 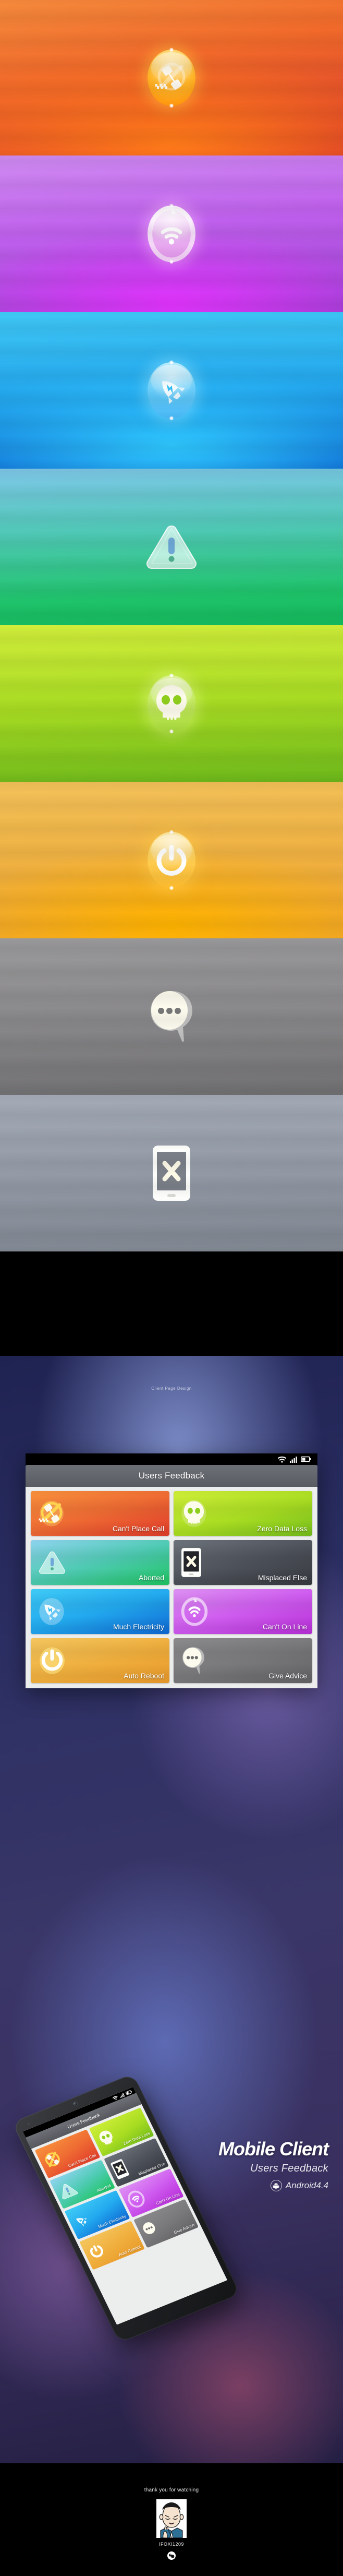 I want to click on hero-panel-phone-x, so click(x=171, y=1173).